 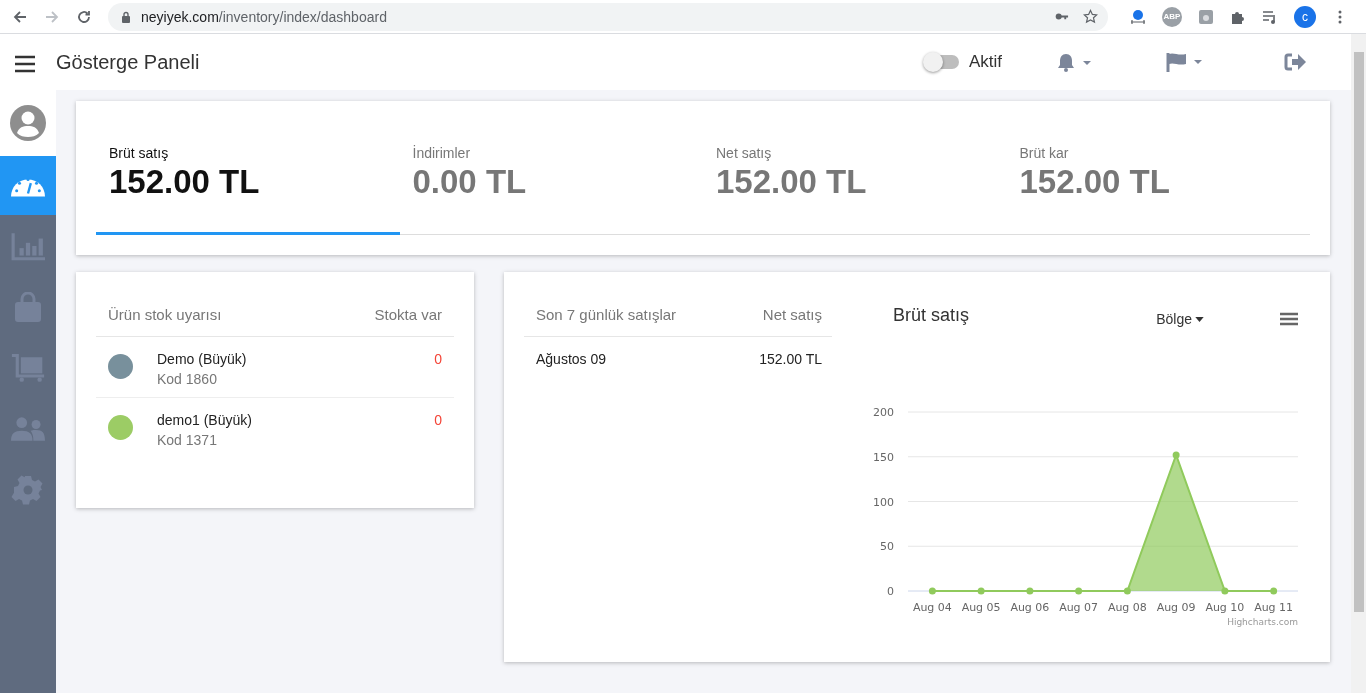 I want to click on logout-icon, so click(x=1295, y=62).